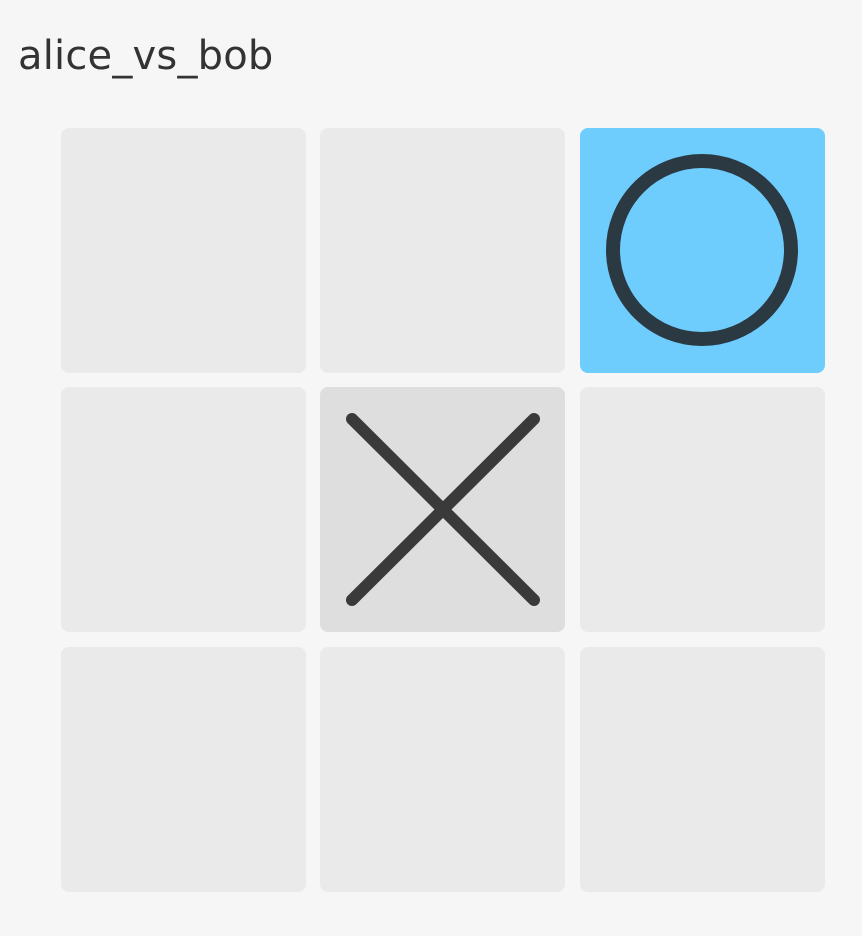 The height and width of the screenshot is (936, 862). I want to click on game-title: alice_vs_bob, so click(146, 56).